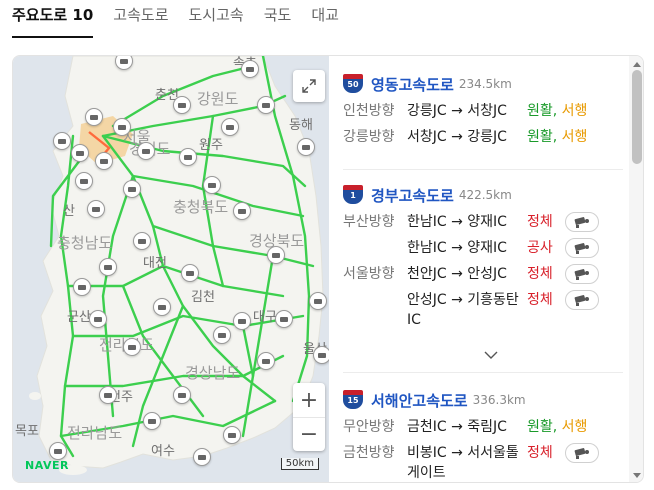 Image resolution: width=654 pixels, height=490 pixels. I want to click on zoom-out-button: −, so click(309, 434).